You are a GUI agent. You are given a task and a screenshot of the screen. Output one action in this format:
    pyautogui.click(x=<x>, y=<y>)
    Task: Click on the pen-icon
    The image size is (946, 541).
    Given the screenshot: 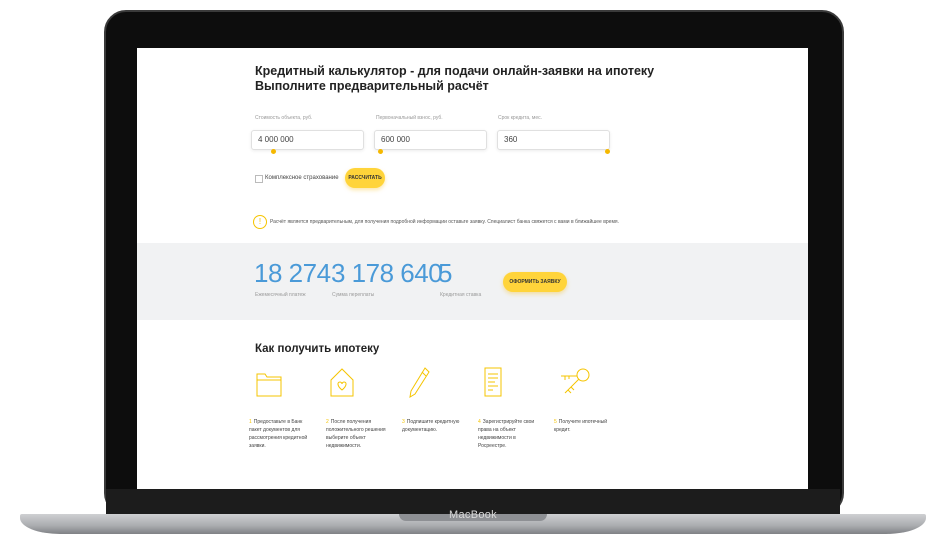 What is the action you would take?
    pyautogui.click(x=419, y=382)
    